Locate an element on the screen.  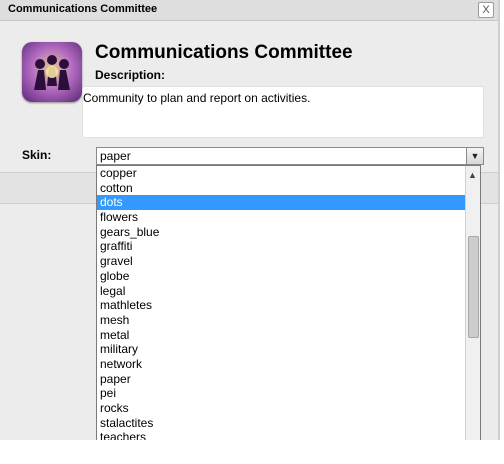
dialog-titlebar: Communications Committee X is located at coordinates (249, 10).